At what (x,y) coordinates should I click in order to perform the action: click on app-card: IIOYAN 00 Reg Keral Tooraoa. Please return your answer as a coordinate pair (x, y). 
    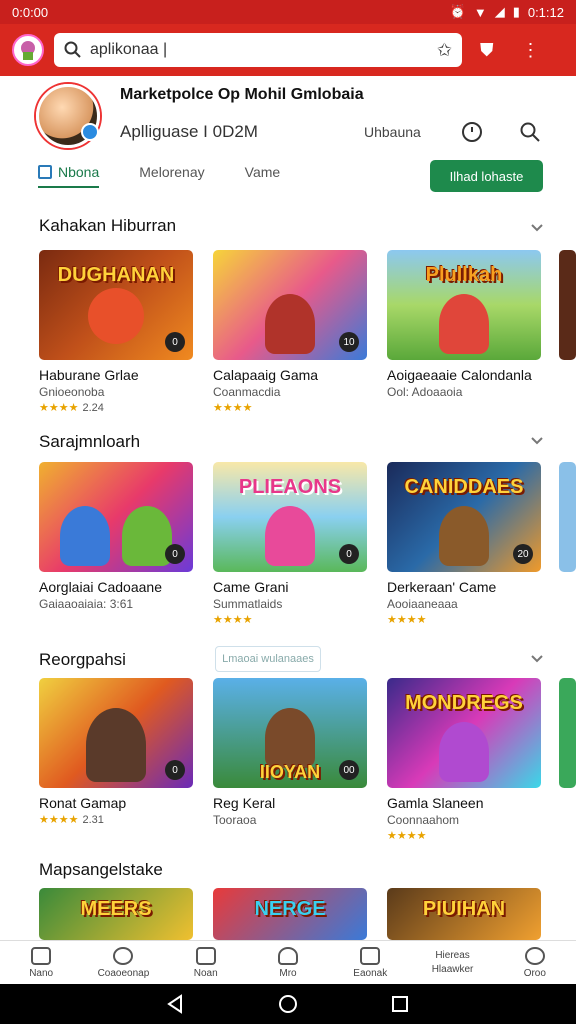
    Looking at the image, I should click on (290, 752).